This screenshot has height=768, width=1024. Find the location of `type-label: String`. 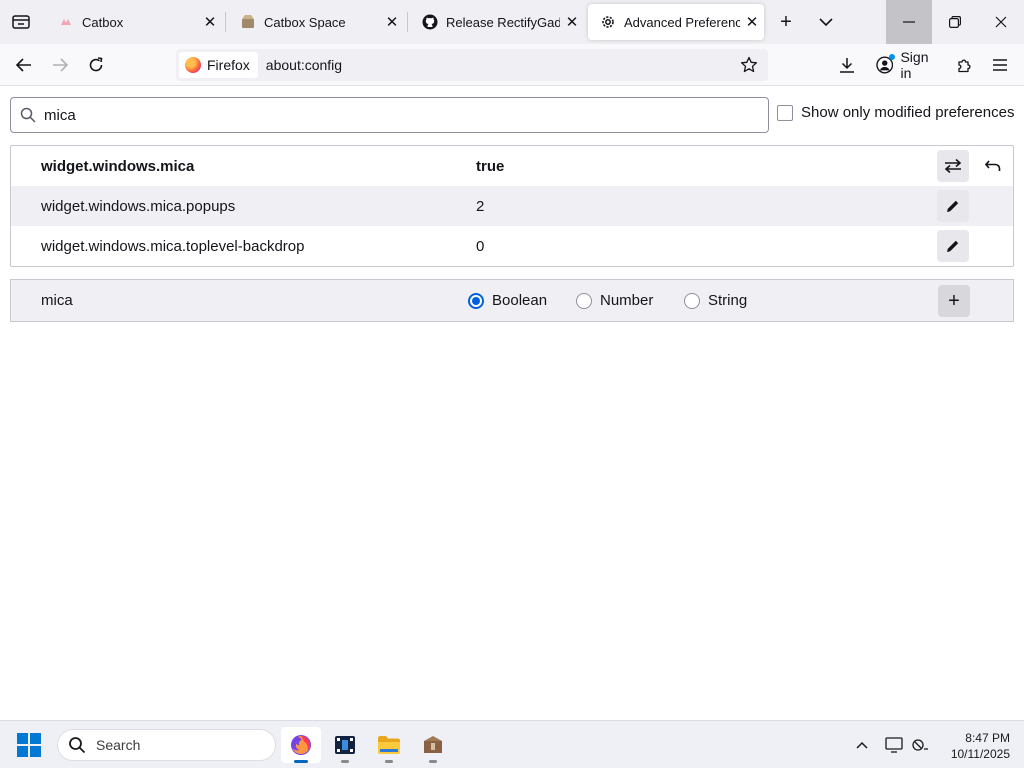

type-label: String is located at coordinates (728, 300).